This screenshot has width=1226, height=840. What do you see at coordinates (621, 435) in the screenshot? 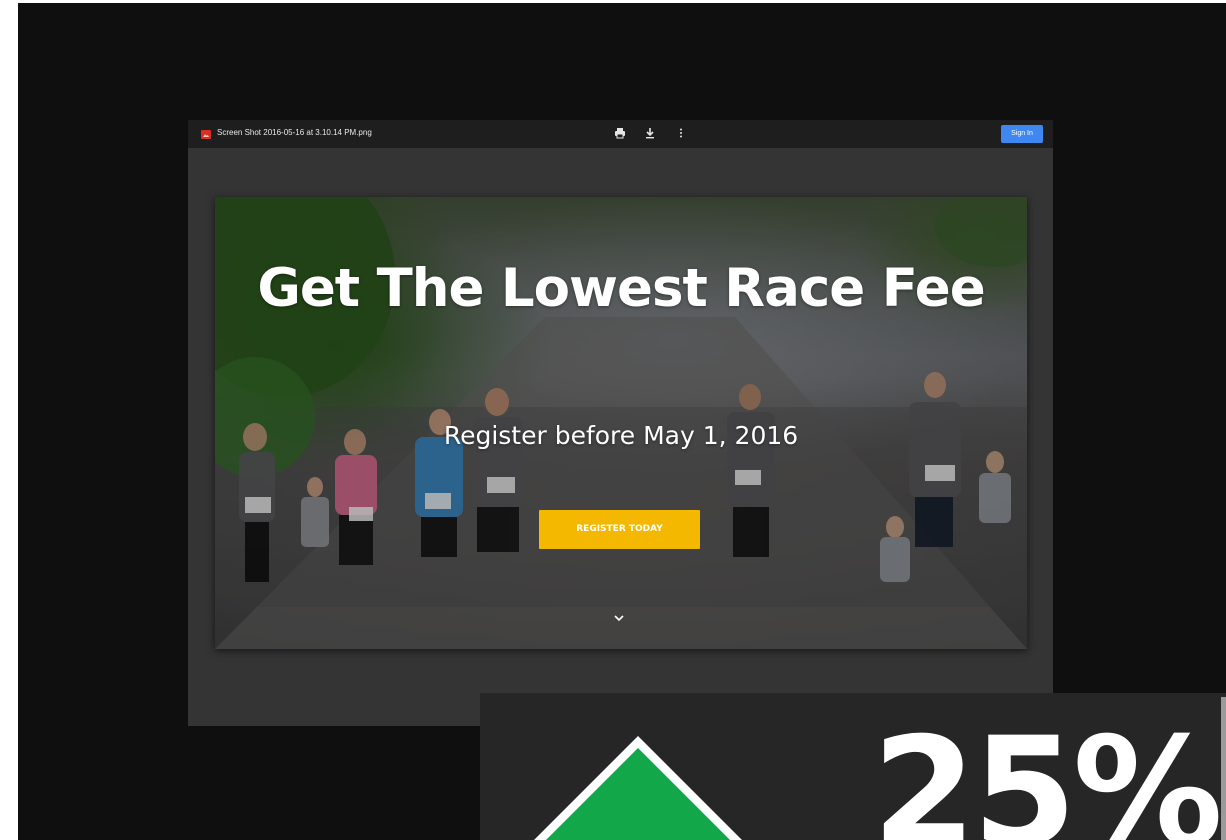
I see `hero-subtitle: Register before May 1, 2016` at bounding box center [621, 435].